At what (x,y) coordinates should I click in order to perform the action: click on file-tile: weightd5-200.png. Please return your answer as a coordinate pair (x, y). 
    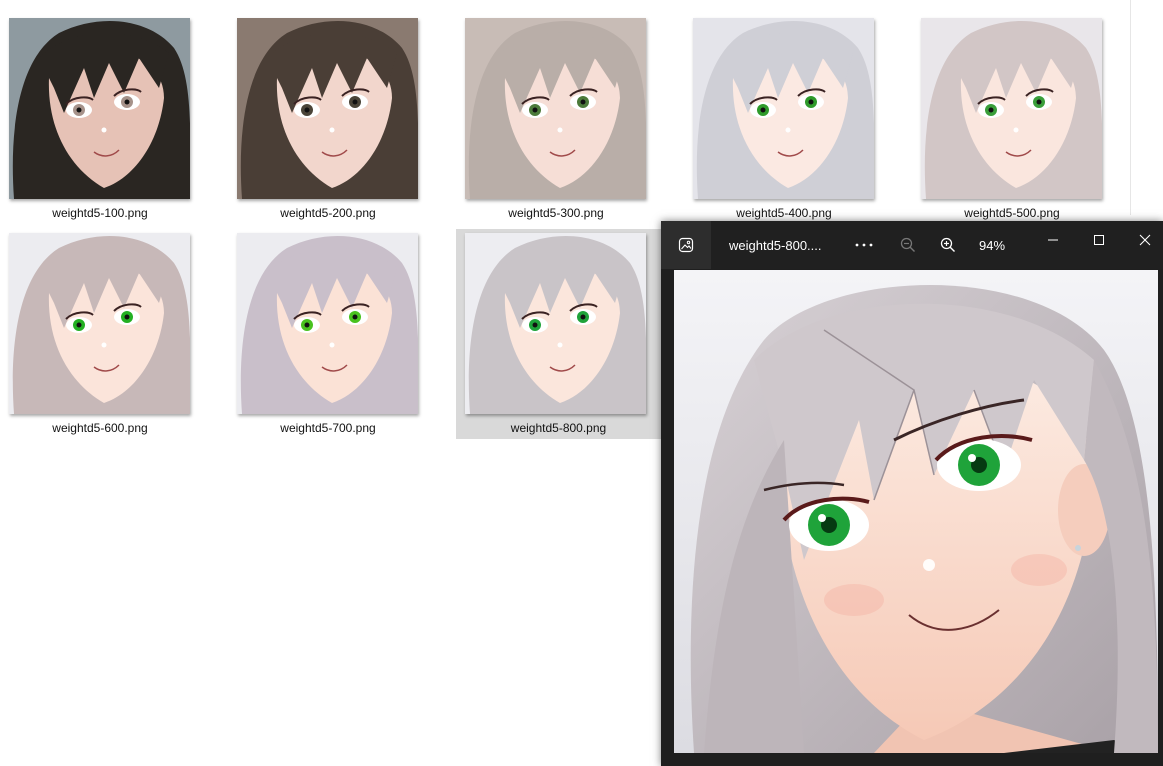
    Looking at the image, I should click on (323, 117).